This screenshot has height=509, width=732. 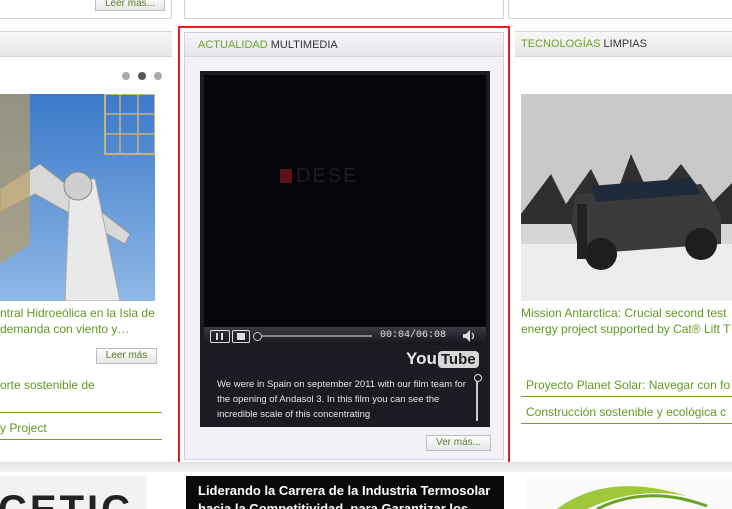 What do you see at coordinates (395, 335) in the screenshot?
I see `time-current: 00:04` at bounding box center [395, 335].